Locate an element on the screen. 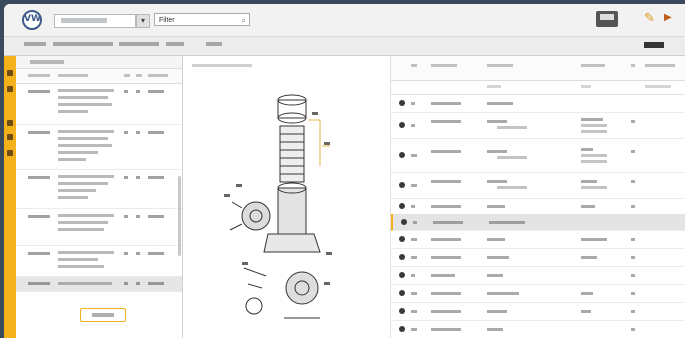  load-more-button is located at coordinates (103, 315).